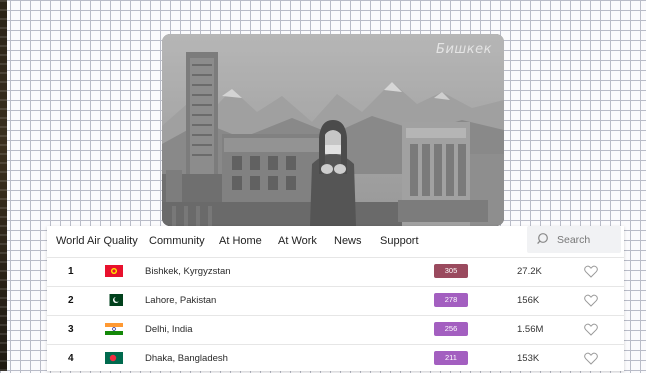  Describe the element at coordinates (542, 239) in the screenshot. I see `search-icon` at that location.